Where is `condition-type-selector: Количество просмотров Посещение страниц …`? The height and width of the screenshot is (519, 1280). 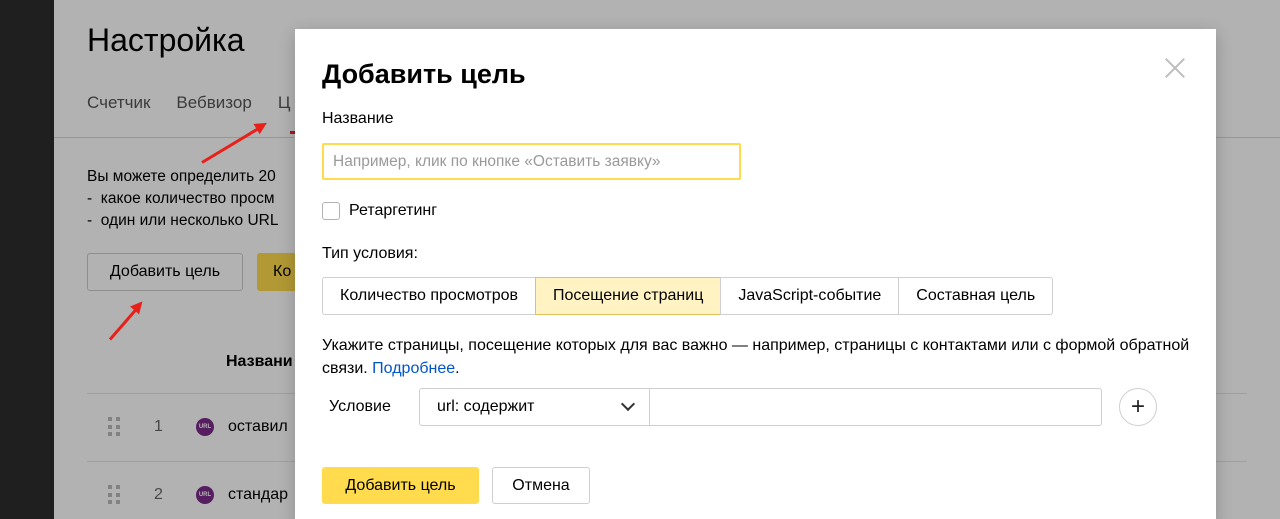 condition-type-selector: Количество просмотров Посещение страниц … is located at coordinates (688, 296).